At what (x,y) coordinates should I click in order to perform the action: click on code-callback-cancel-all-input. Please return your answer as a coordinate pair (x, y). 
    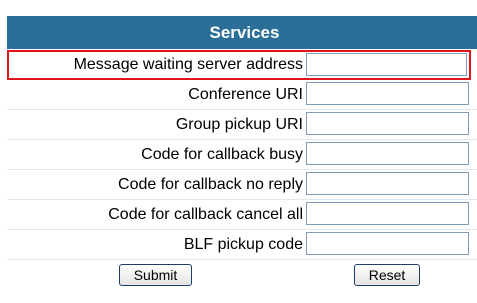
    Looking at the image, I should click on (387, 213).